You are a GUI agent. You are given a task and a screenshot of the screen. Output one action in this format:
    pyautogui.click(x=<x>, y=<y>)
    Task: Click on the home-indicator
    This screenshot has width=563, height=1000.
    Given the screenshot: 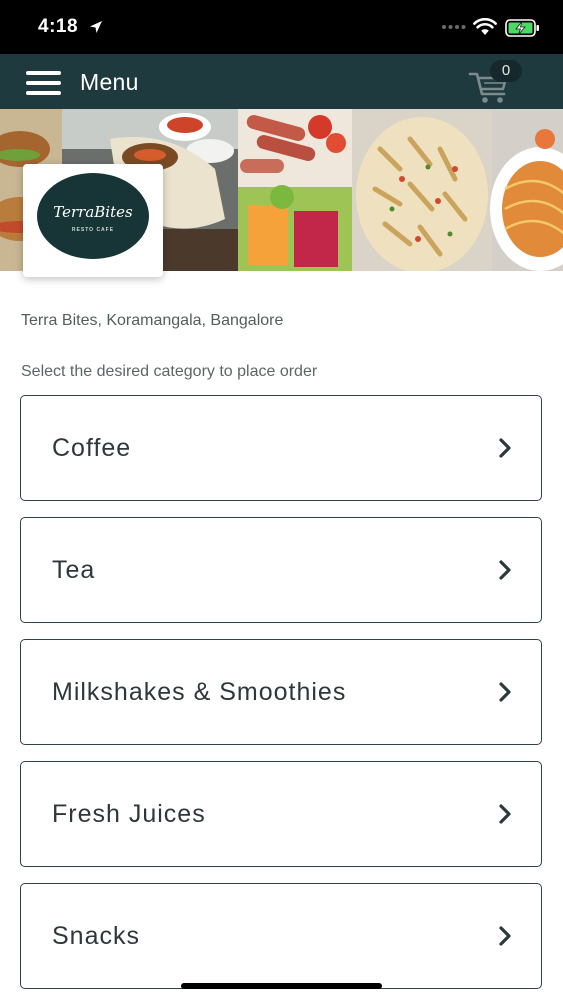 What is the action you would take?
    pyautogui.click(x=281, y=986)
    